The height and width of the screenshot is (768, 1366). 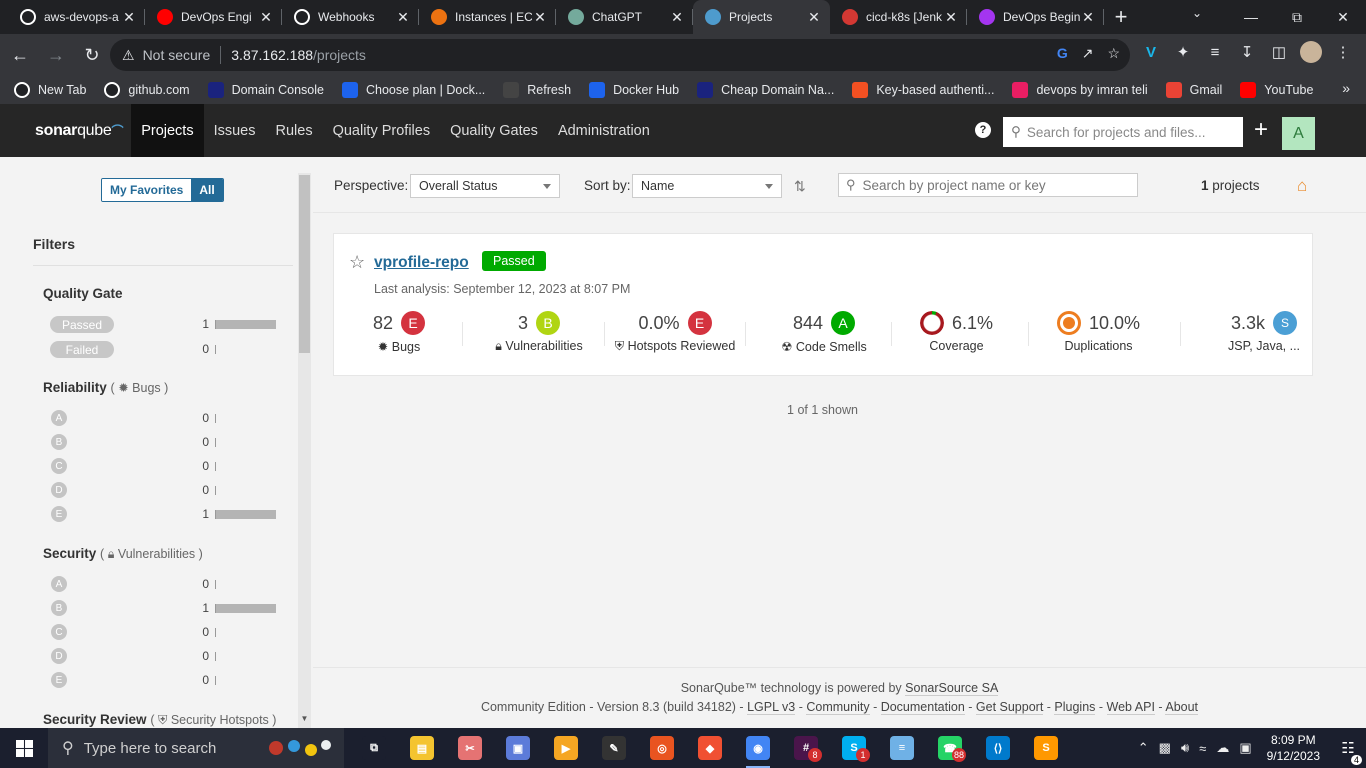 I want to click on file-explorer-taskbar-button: ▤, so click(x=422, y=748).